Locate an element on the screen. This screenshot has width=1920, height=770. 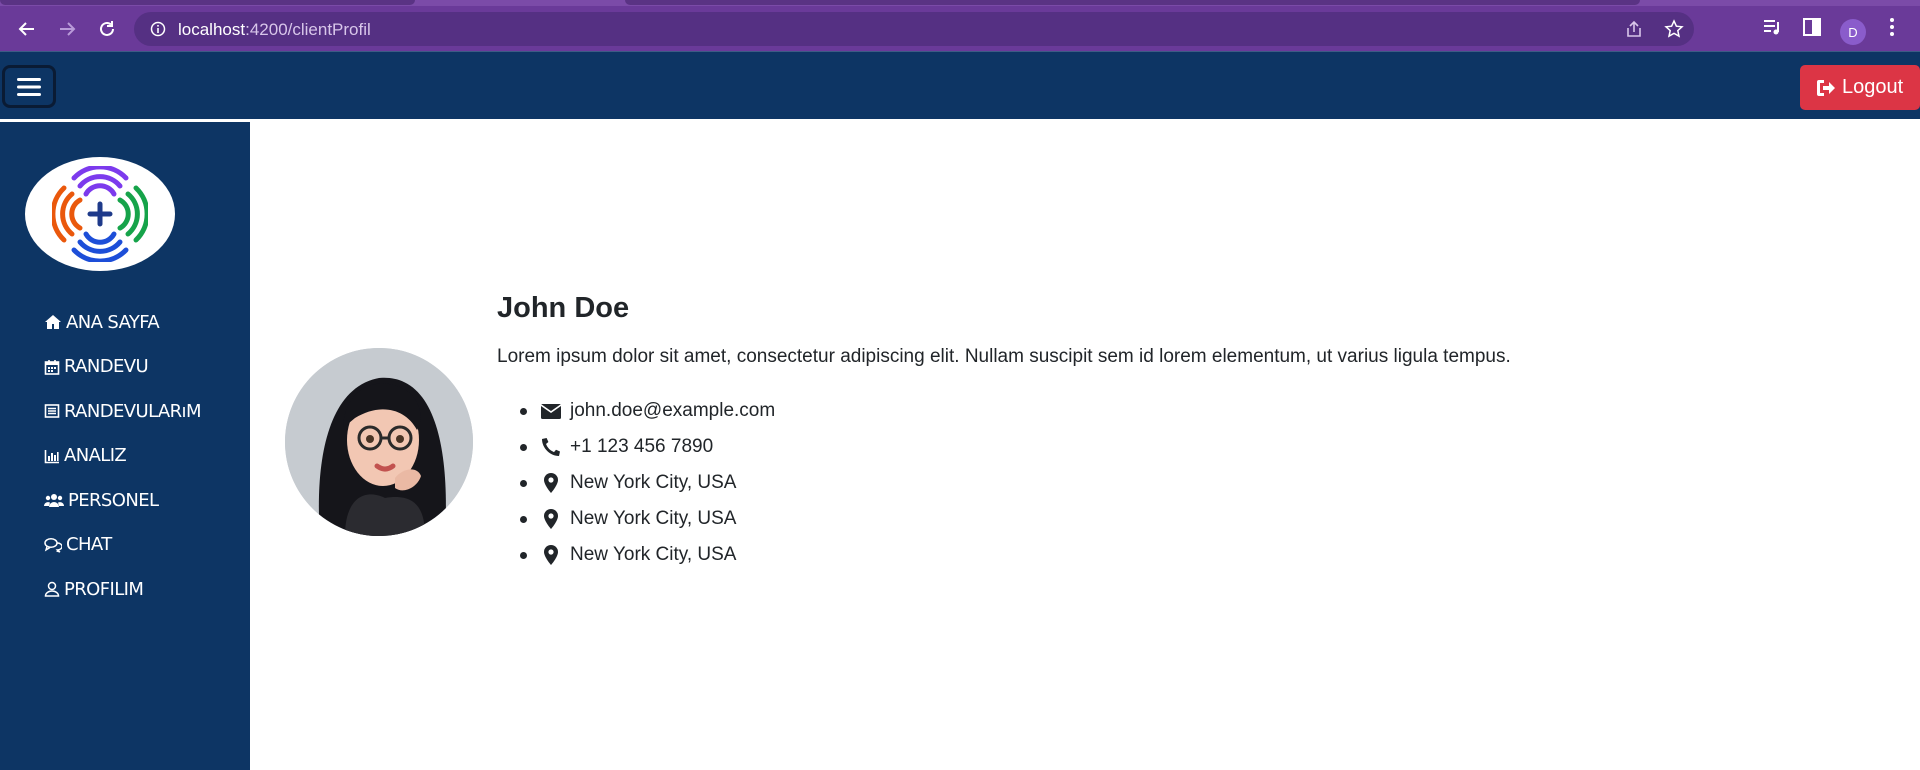
sidebar-item-analiz: ANALIZ is located at coordinates (122, 456).